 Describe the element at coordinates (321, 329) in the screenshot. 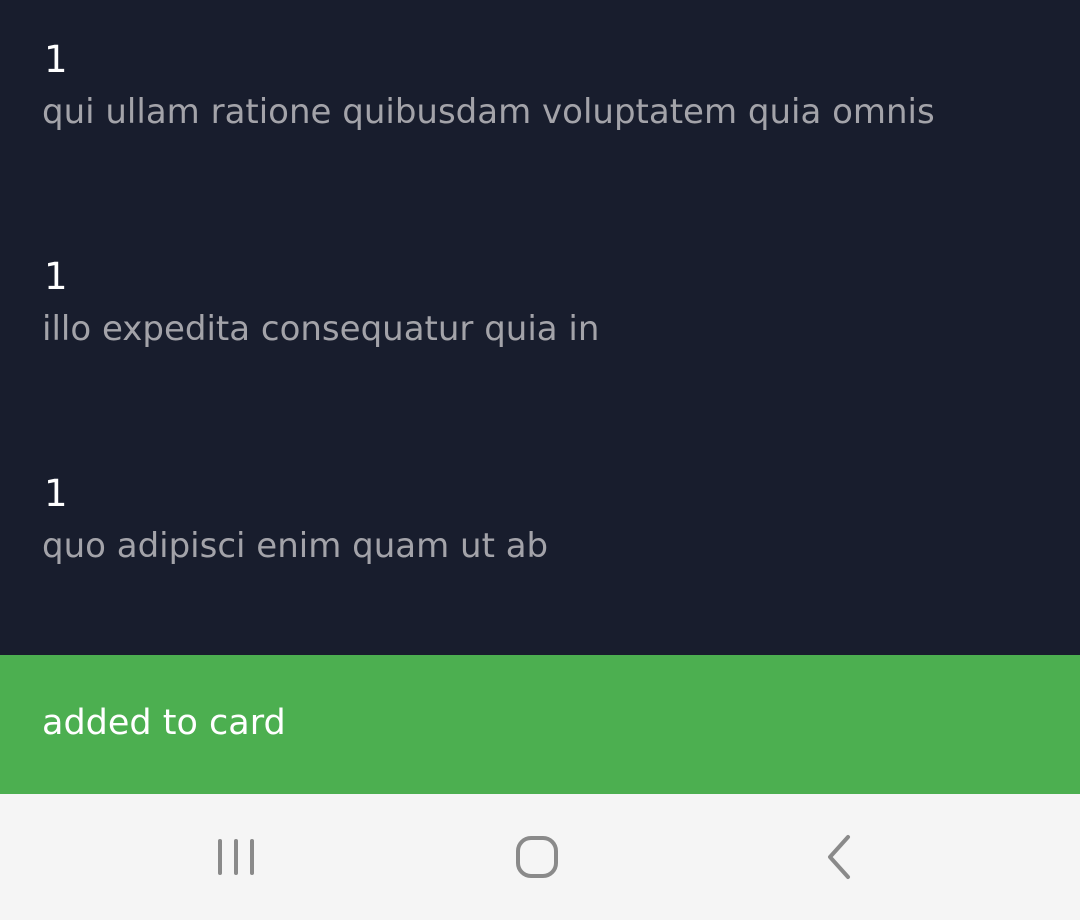

I see `item-title: illo expedita consequatur quia in` at that location.